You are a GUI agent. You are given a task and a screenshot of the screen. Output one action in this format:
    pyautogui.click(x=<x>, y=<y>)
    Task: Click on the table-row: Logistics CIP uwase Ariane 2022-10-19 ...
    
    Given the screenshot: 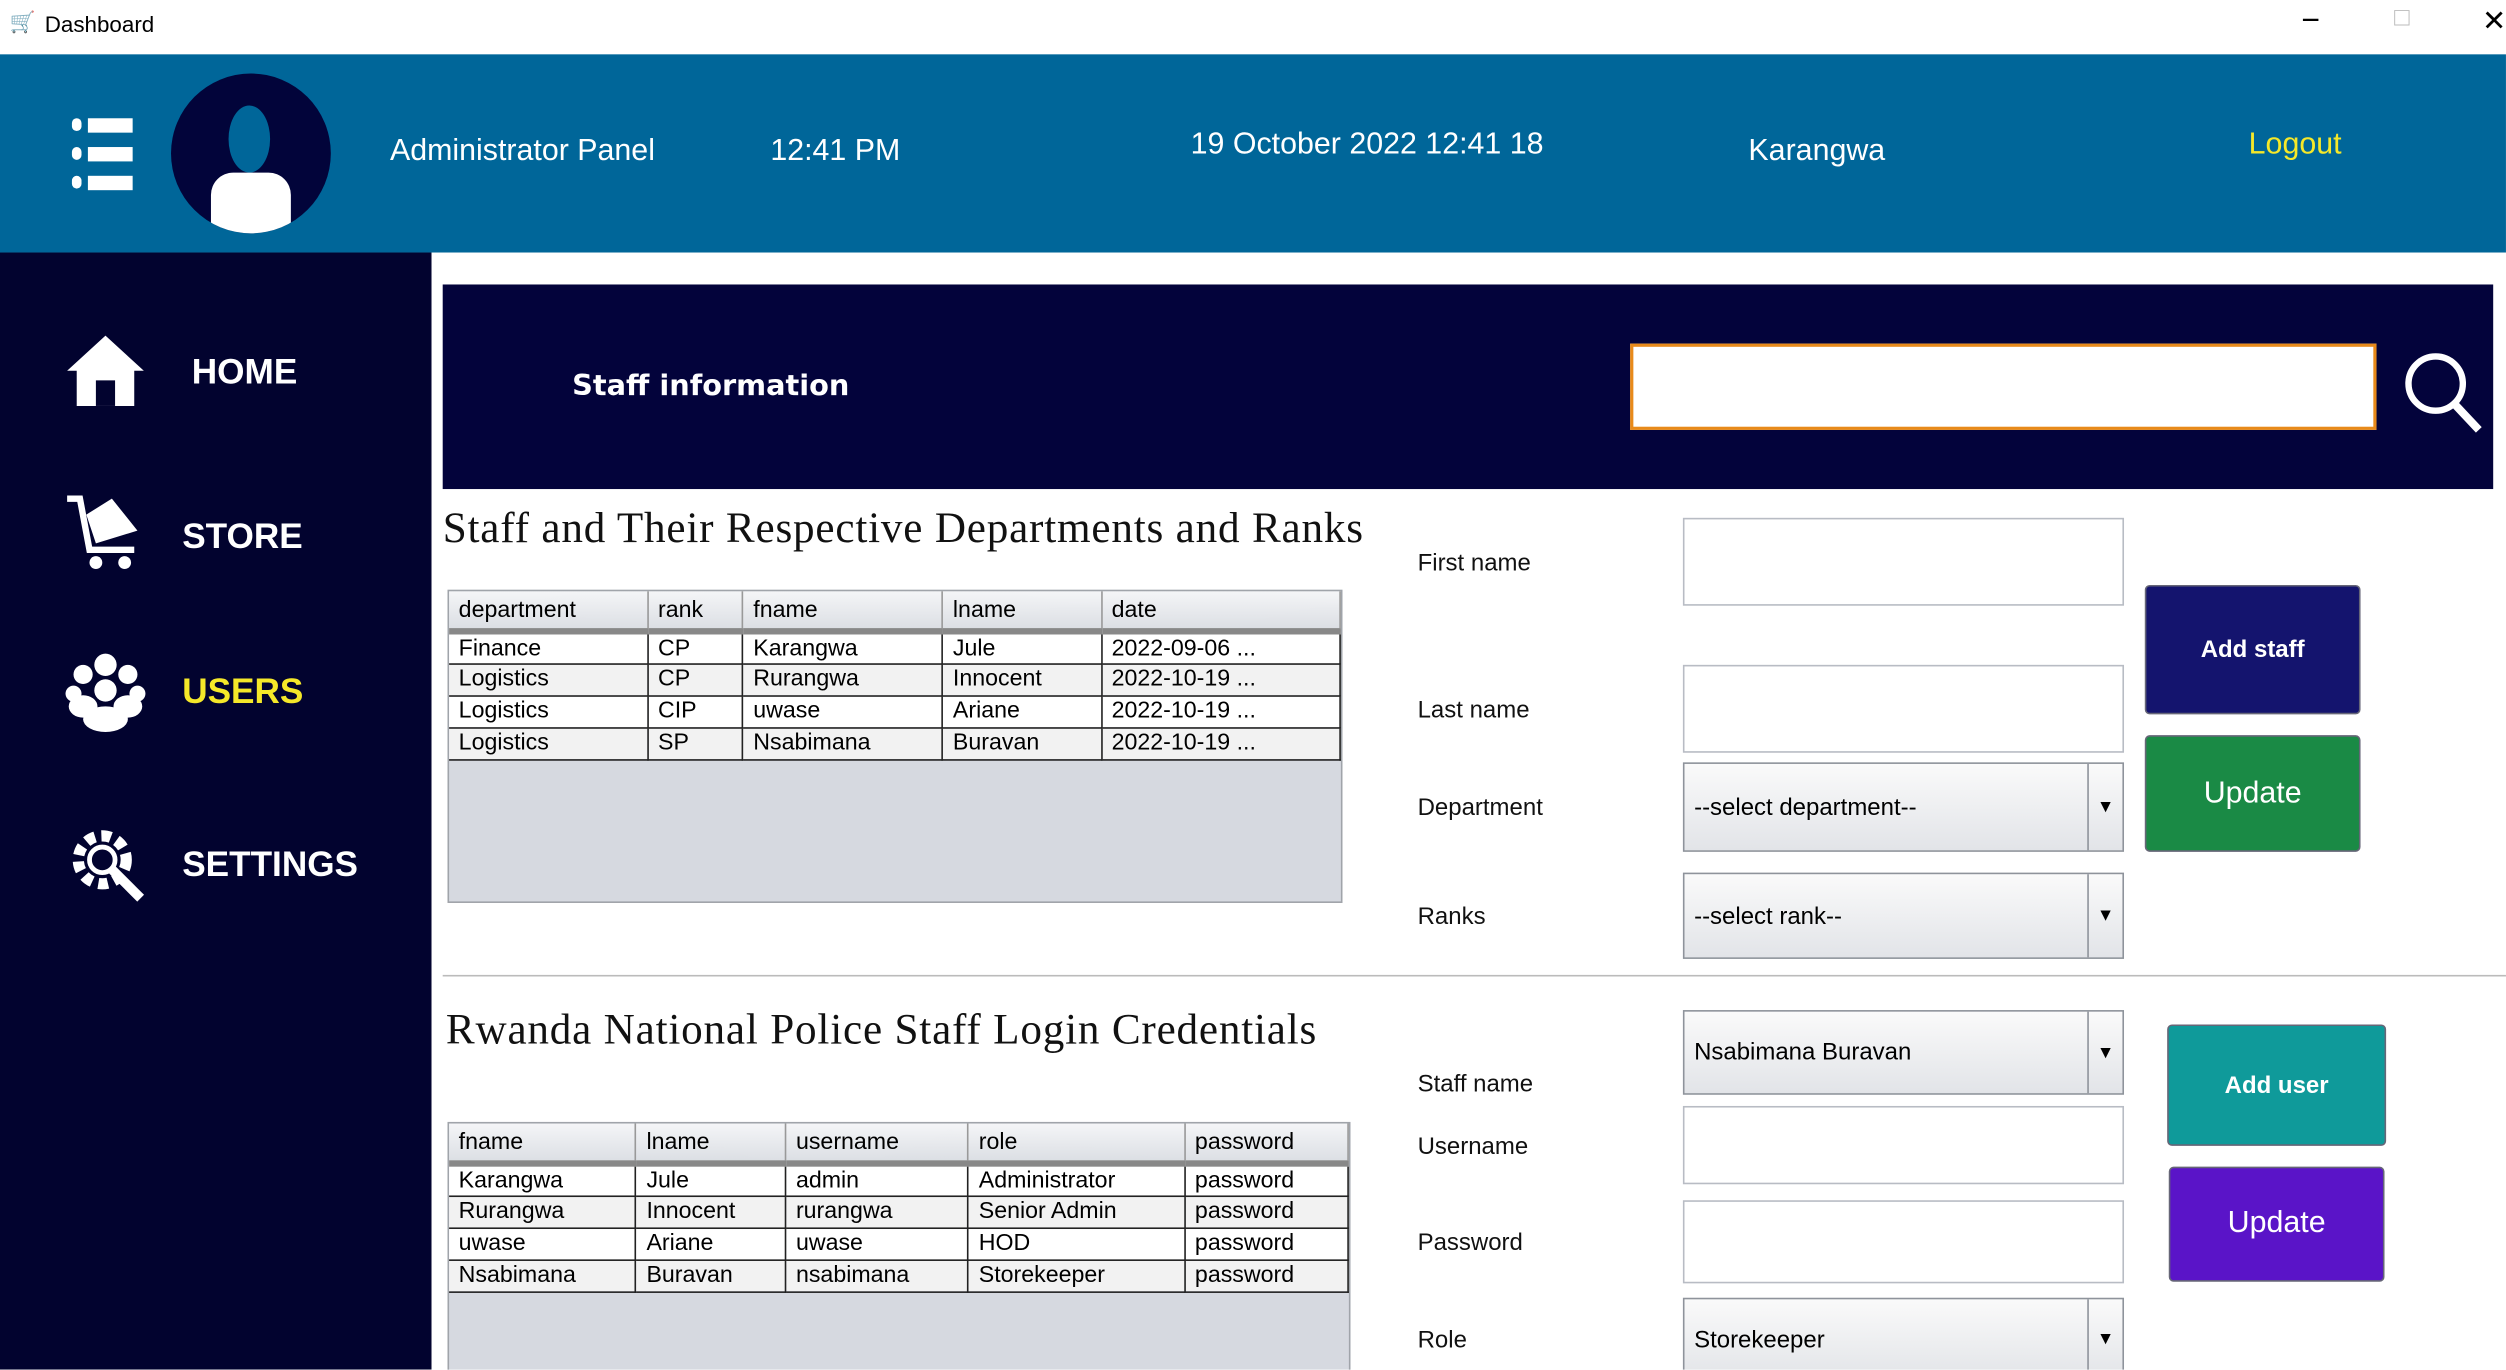 What is the action you would take?
    pyautogui.click(x=895, y=711)
    